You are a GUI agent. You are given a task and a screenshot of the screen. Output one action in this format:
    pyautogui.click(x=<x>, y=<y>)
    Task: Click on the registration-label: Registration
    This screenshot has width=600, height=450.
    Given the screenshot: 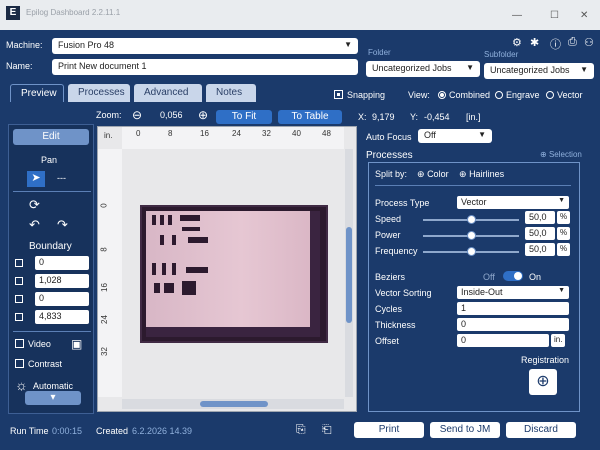 What is the action you would take?
    pyautogui.click(x=545, y=360)
    